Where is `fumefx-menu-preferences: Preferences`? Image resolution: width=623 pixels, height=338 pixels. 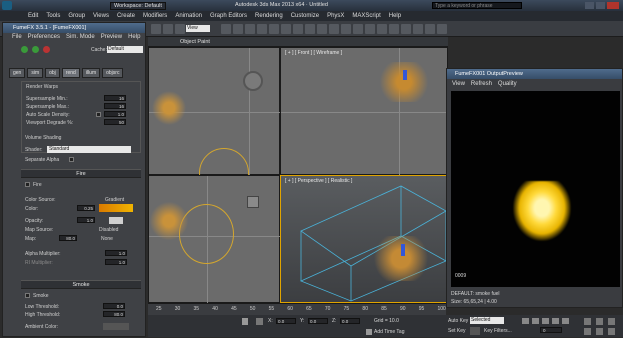
fumefx-menu-preferences: Preferences is located at coordinates (44, 37).